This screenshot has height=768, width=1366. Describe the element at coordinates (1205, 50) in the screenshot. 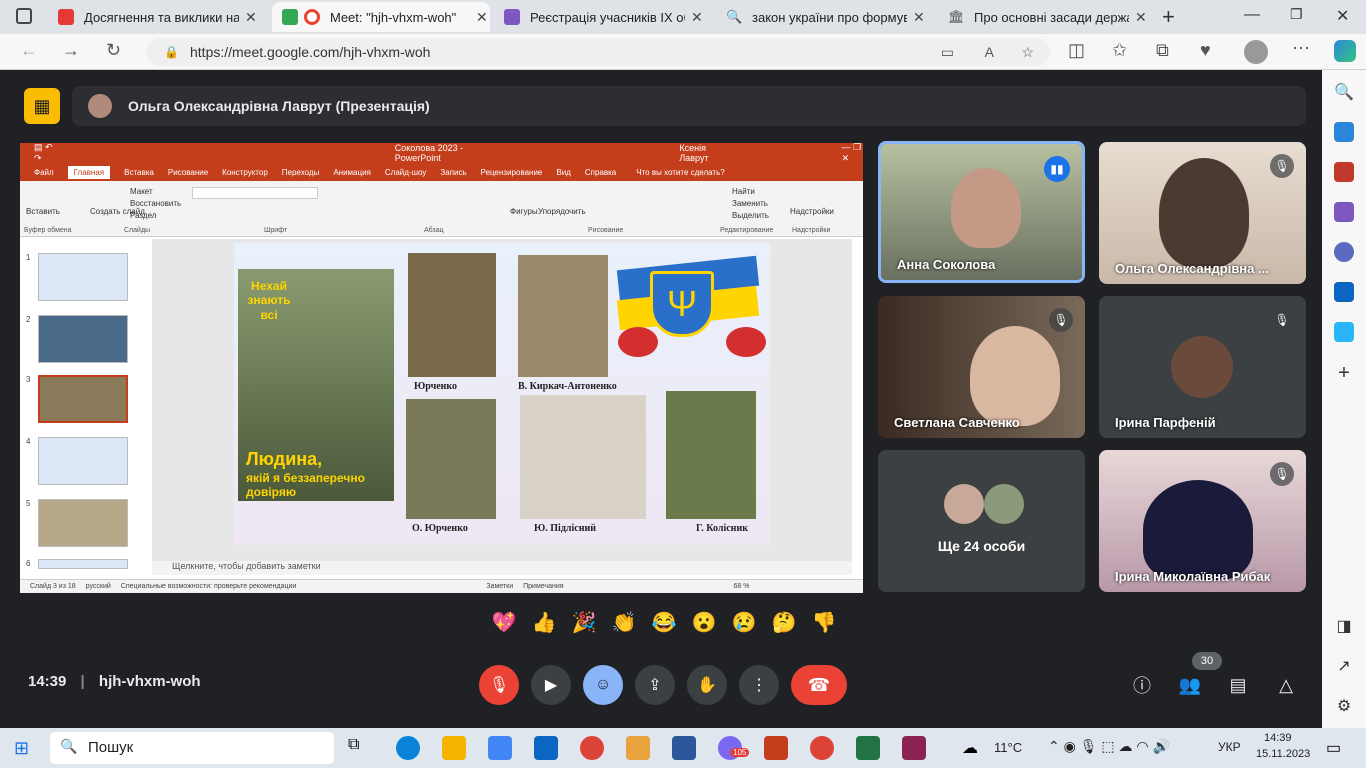

I see `performance-icon: ♥` at that location.